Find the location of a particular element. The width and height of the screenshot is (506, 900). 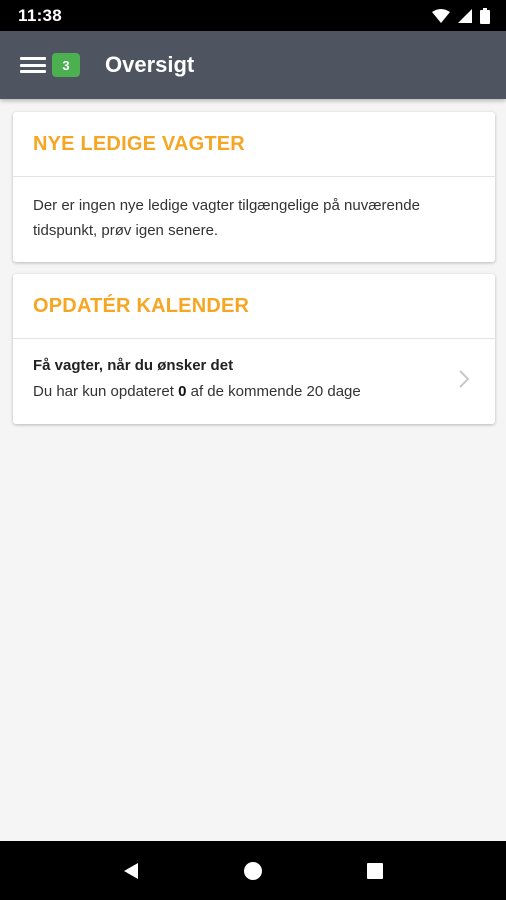

wifi-icon is located at coordinates (441, 15).